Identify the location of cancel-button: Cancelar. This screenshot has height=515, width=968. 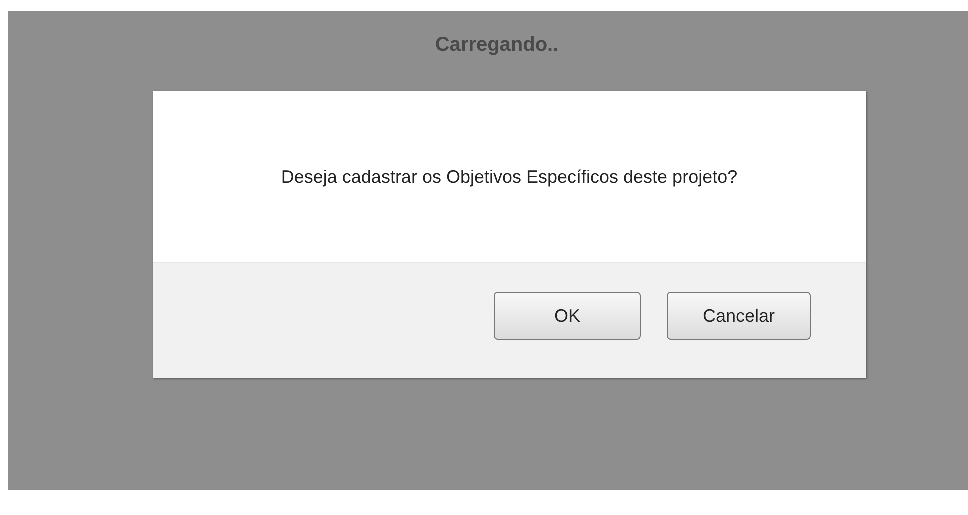
(739, 316).